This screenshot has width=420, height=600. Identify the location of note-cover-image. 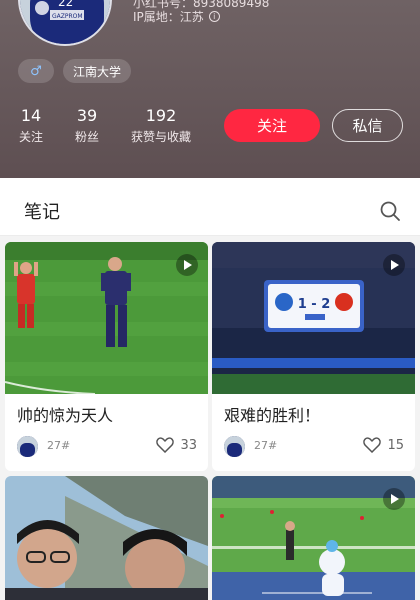
(106, 538).